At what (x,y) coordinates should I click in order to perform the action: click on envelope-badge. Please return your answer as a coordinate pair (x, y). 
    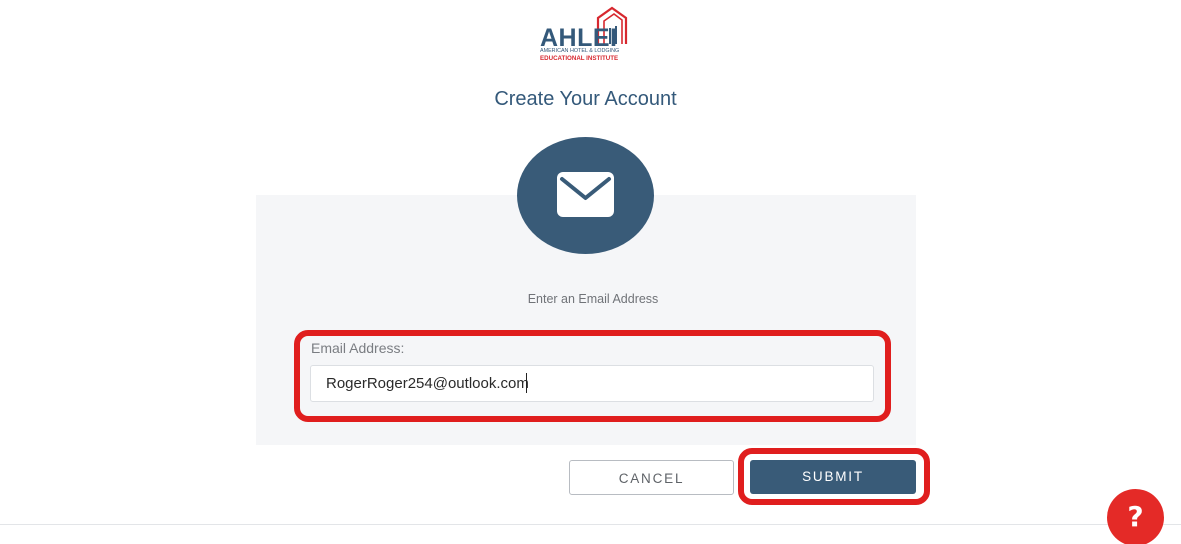
    Looking at the image, I should click on (585, 195).